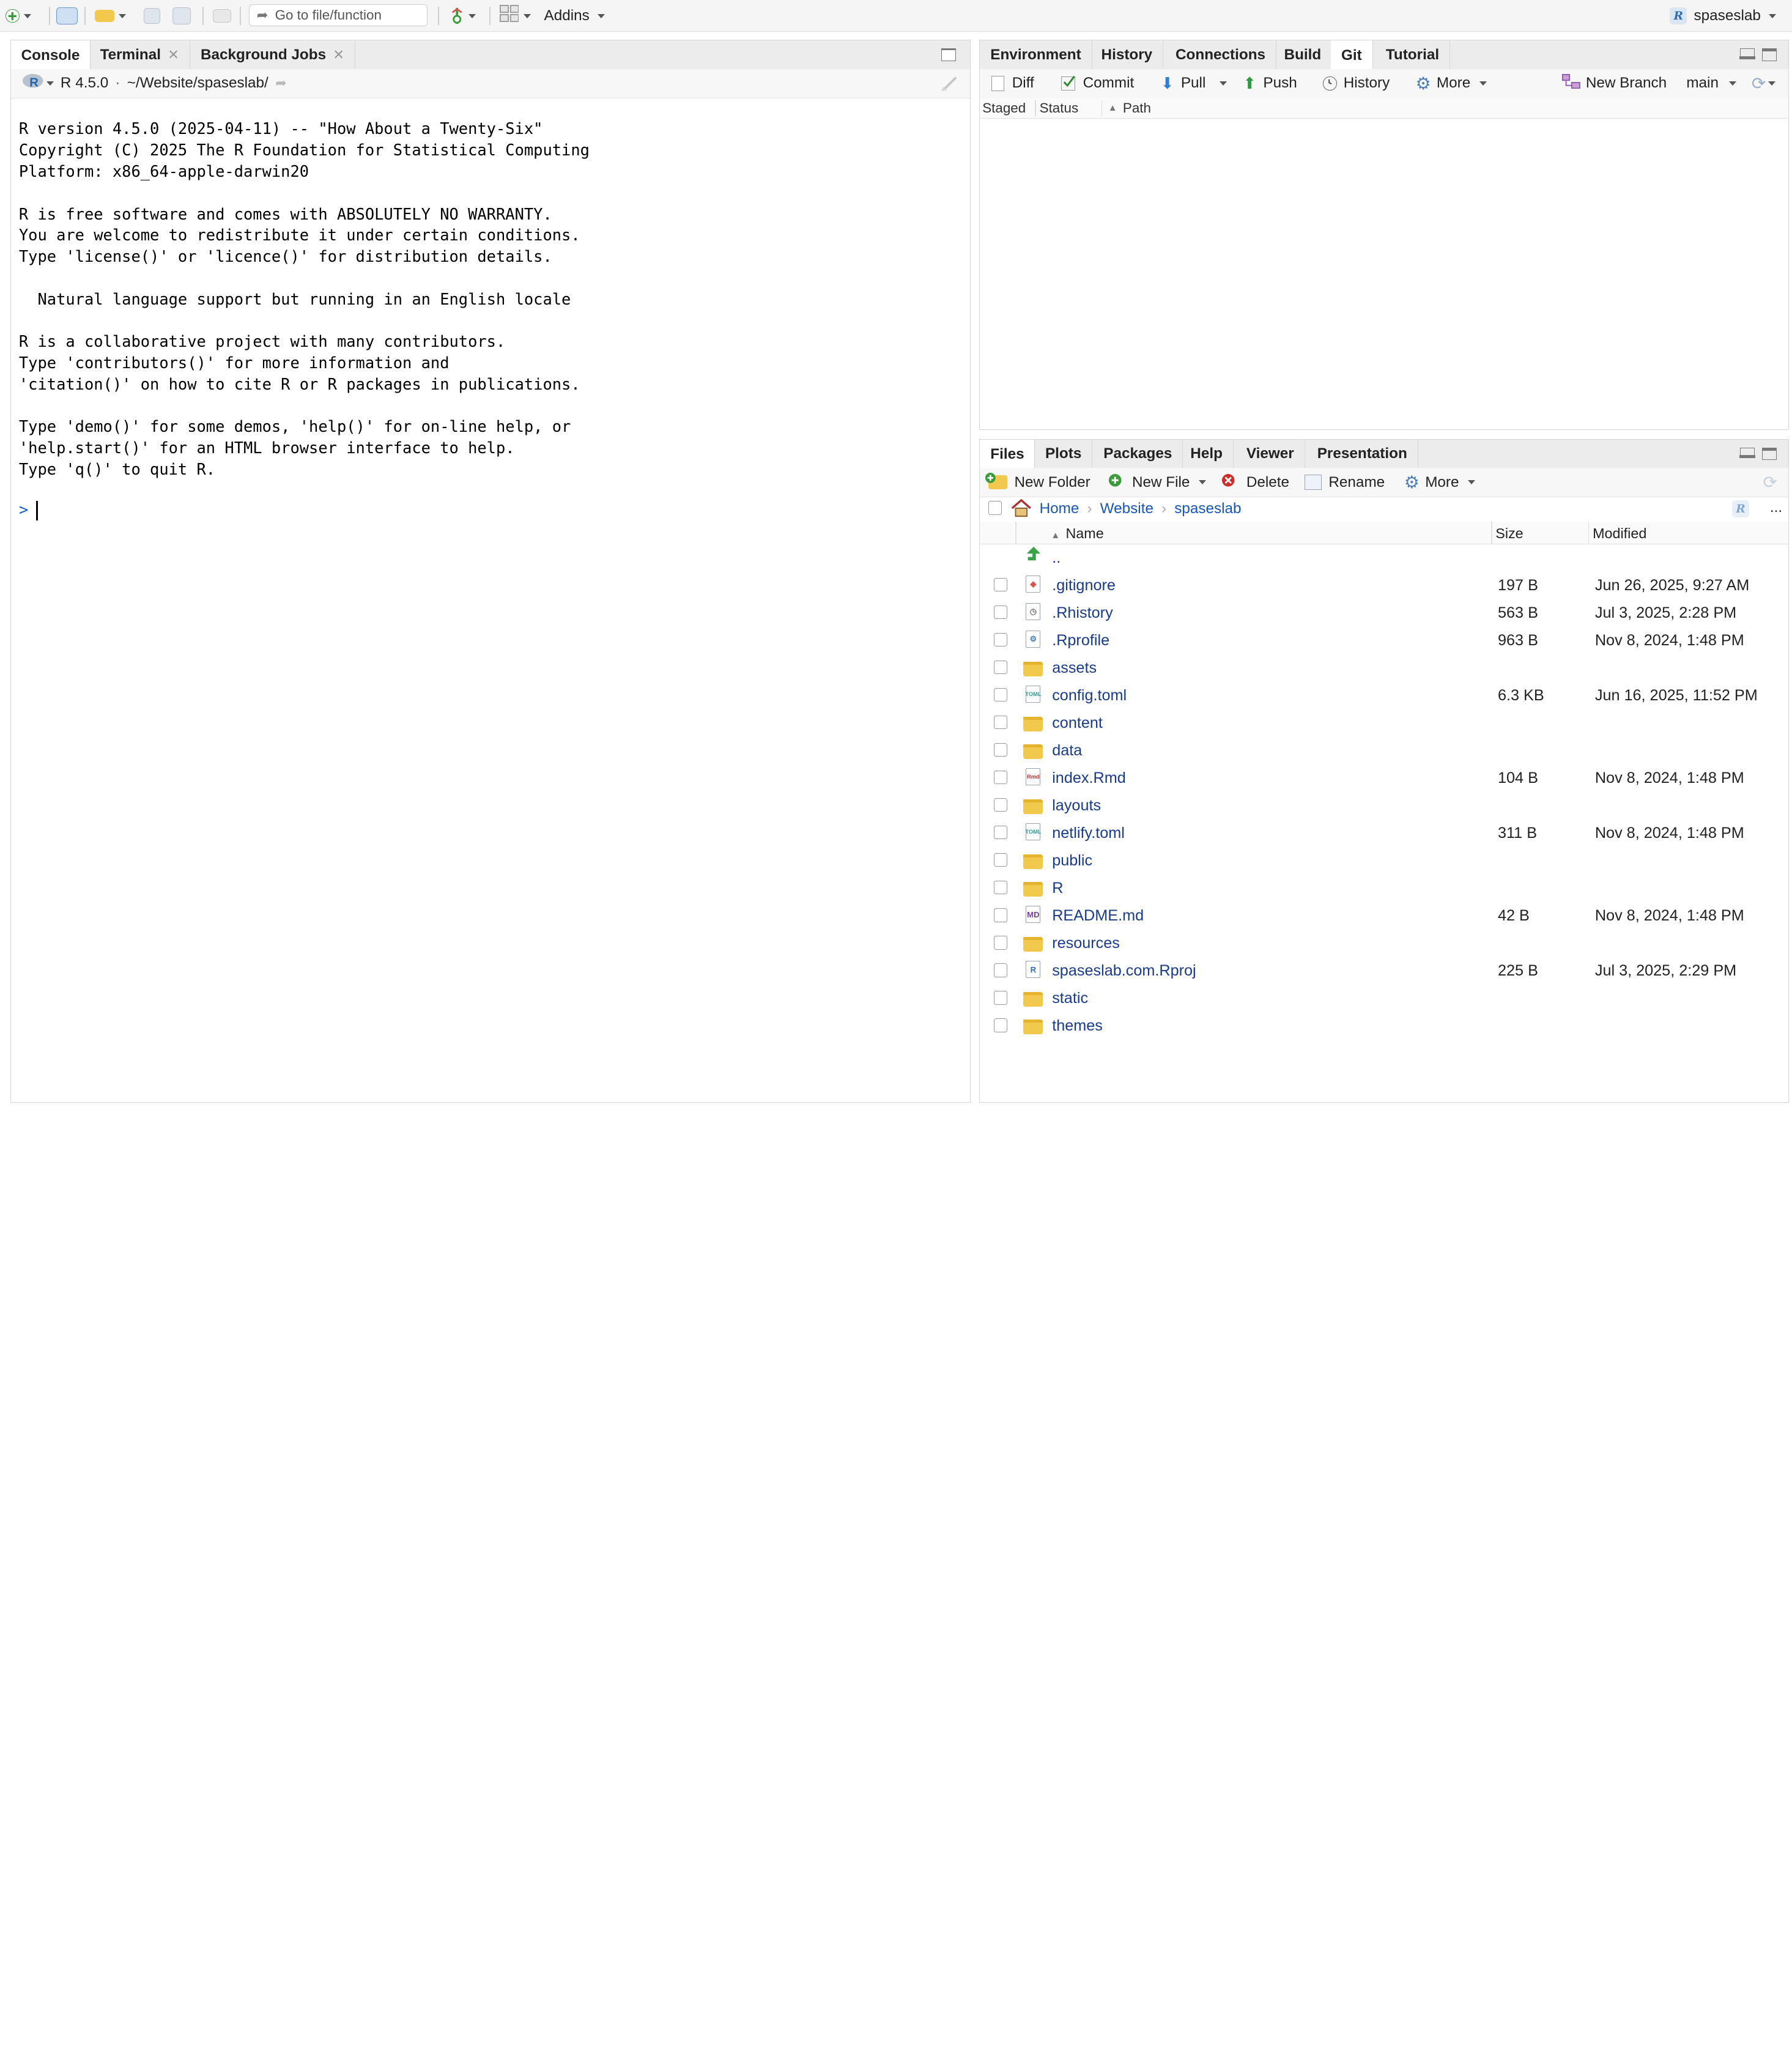 This screenshot has height=2055, width=1792. What do you see at coordinates (515, 16) in the screenshot?
I see `pane-layout-button` at bounding box center [515, 16].